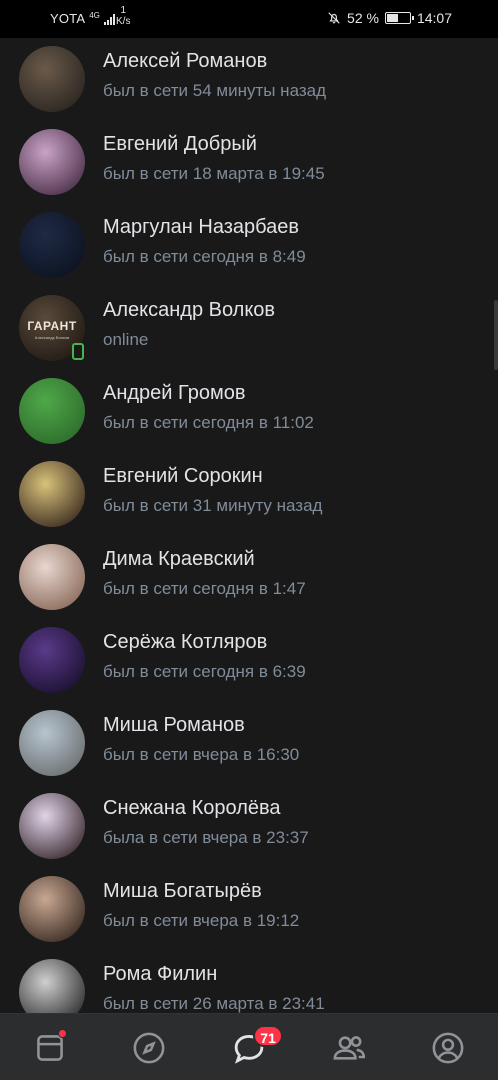 This screenshot has height=1080, width=498. I want to click on profile-icon, so click(448, 1048).